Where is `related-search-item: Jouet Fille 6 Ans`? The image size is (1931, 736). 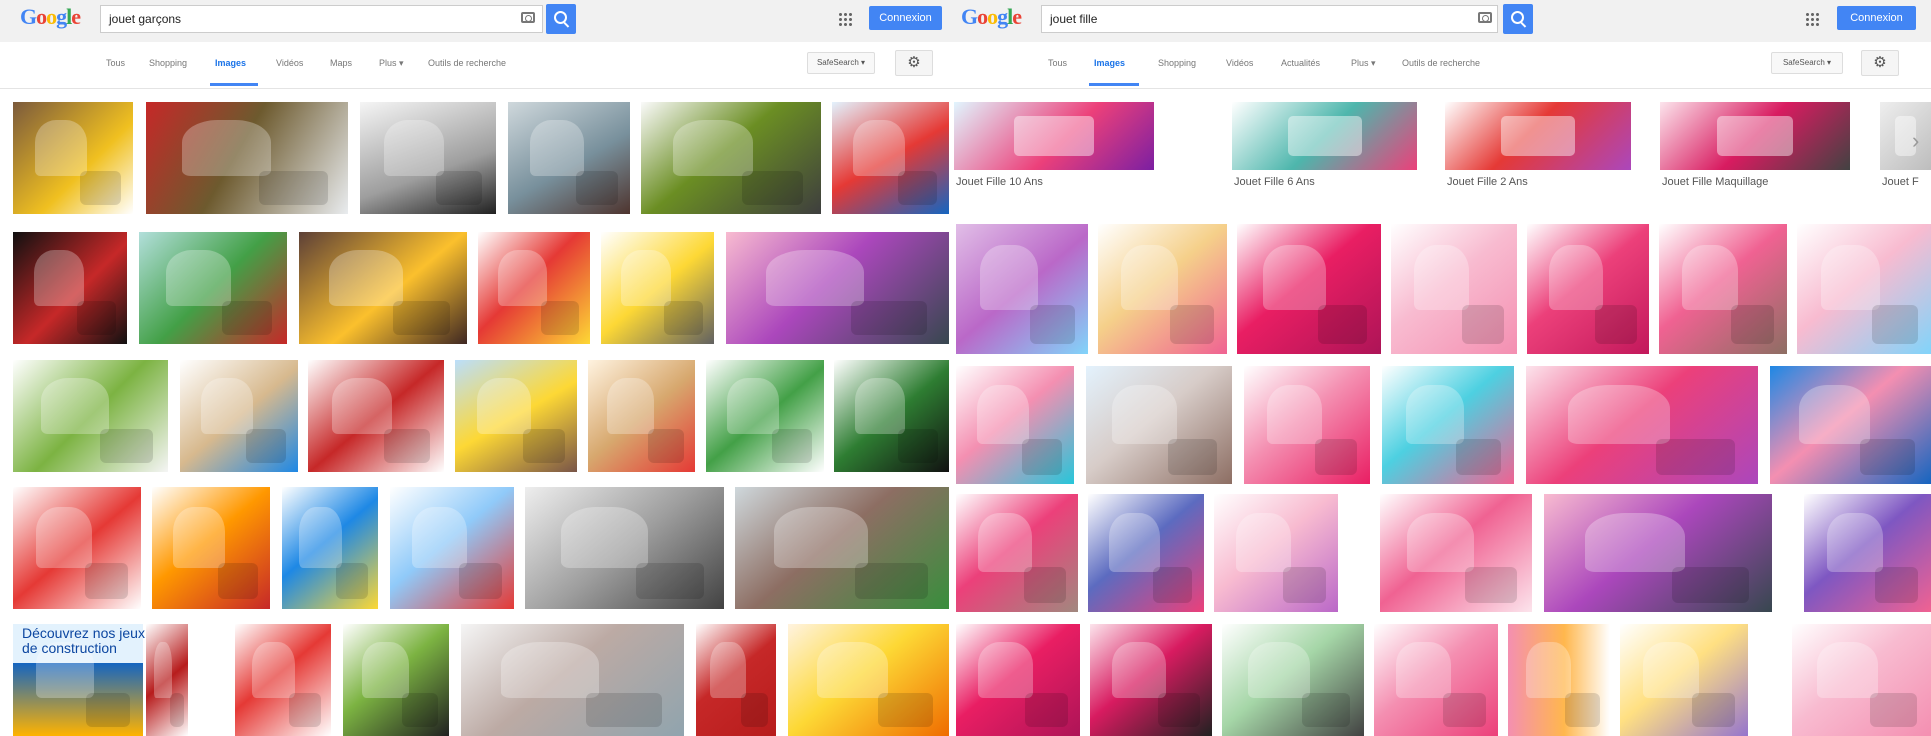 related-search-item: Jouet Fille 6 Ans is located at coordinates (1324, 150).